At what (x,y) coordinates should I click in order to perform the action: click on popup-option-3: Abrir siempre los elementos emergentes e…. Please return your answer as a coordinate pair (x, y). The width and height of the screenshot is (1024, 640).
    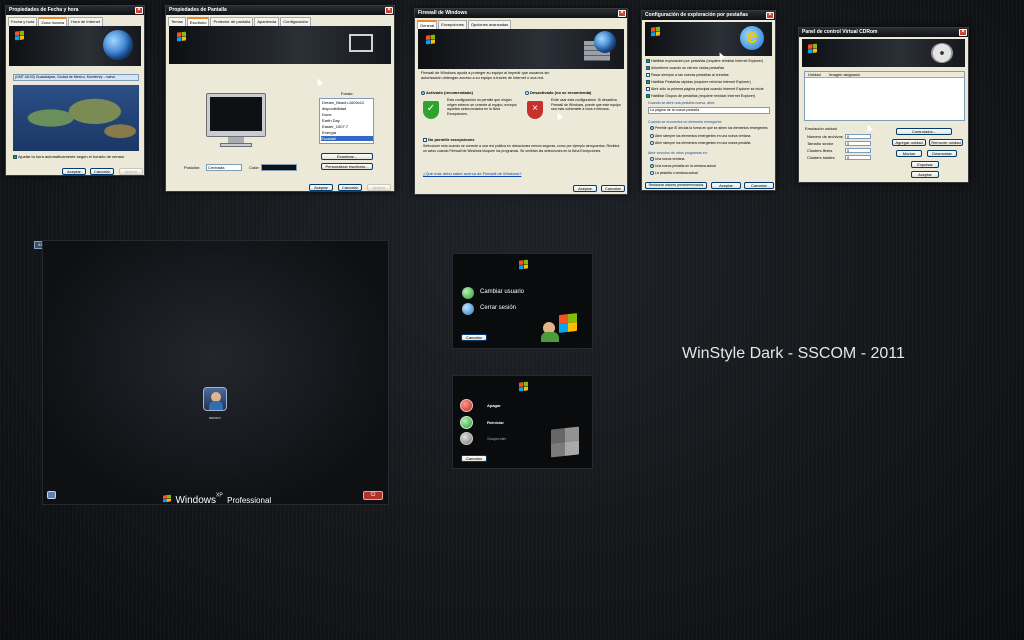
    Looking at the image, I should click on (700, 143).